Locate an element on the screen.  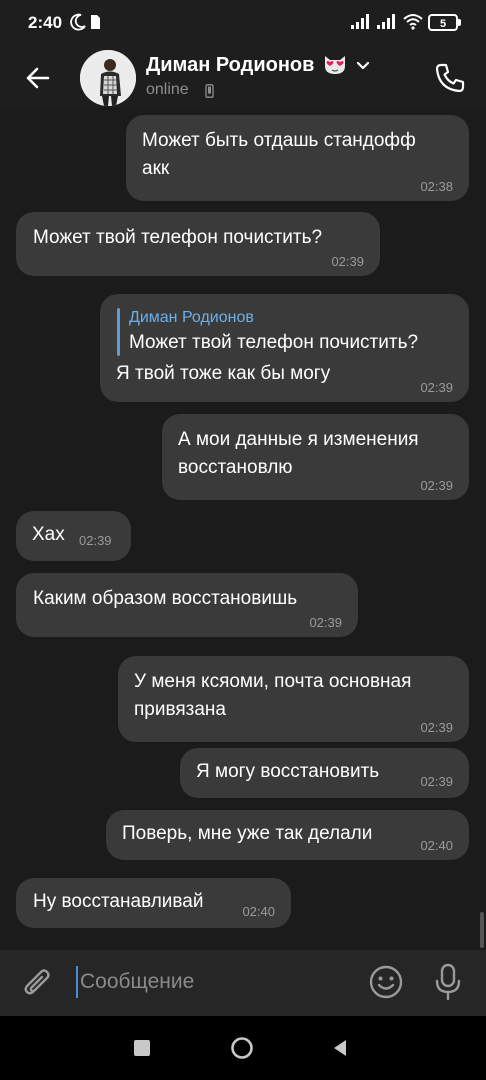
chevron-down-icon is located at coordinates (363, 66).